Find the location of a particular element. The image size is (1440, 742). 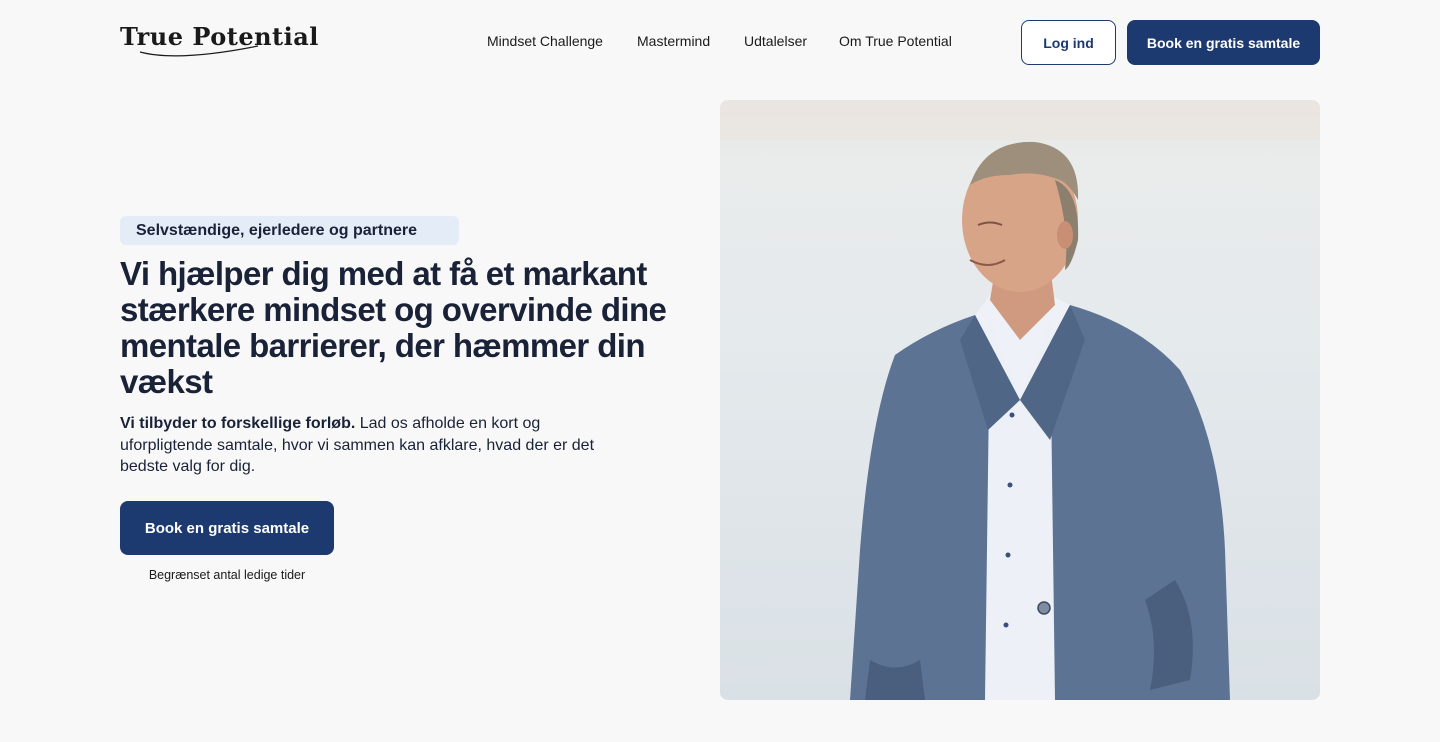

hero-book-button: Book en gratis samtale is located at coordinates (227, 528).